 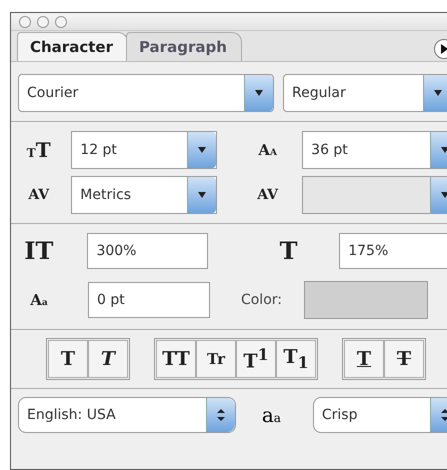 What do you see at coordinates (443, 49) in the screenshot?
I see `triangle-icon` at bounding box center [443, 49].